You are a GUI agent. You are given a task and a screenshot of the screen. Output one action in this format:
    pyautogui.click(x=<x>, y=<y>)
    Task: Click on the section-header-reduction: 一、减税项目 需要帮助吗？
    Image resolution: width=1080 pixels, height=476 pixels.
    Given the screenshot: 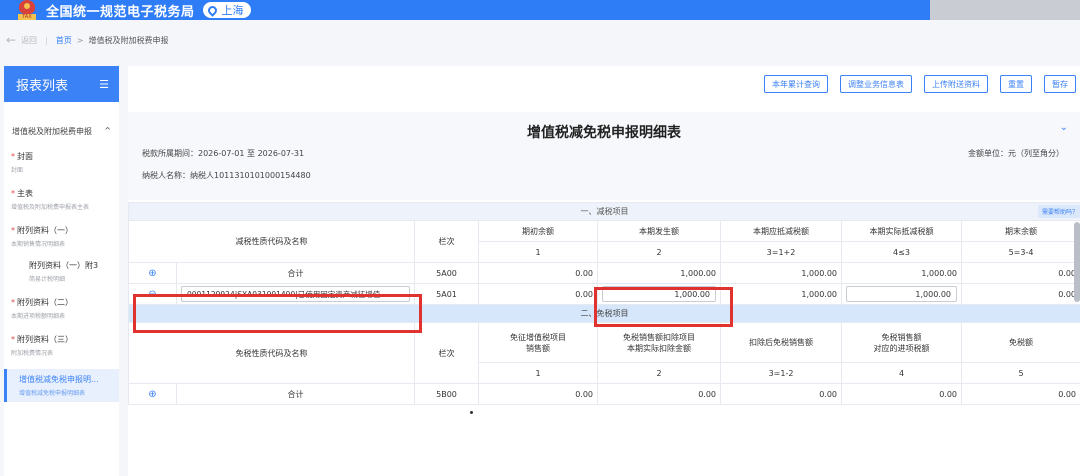 What is the action you would take?
    pyautogui.click(x=604, y=211)
    